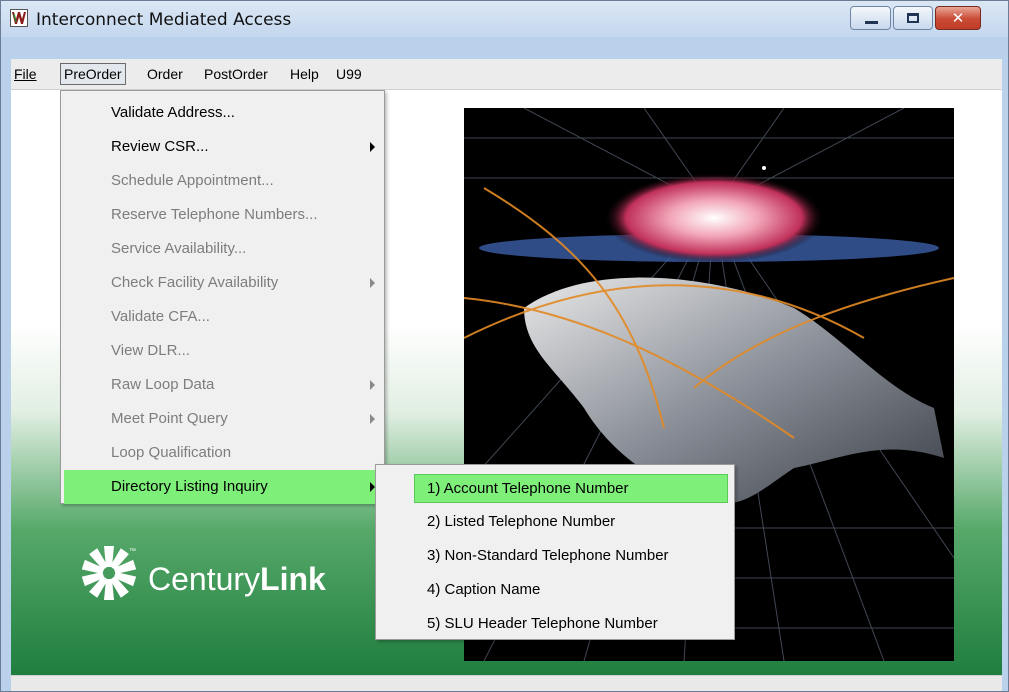 This screenshot has width=1009, height=692. I want to click on menu-item-loop-qualification: Loop Qualification, so click(222, 453).